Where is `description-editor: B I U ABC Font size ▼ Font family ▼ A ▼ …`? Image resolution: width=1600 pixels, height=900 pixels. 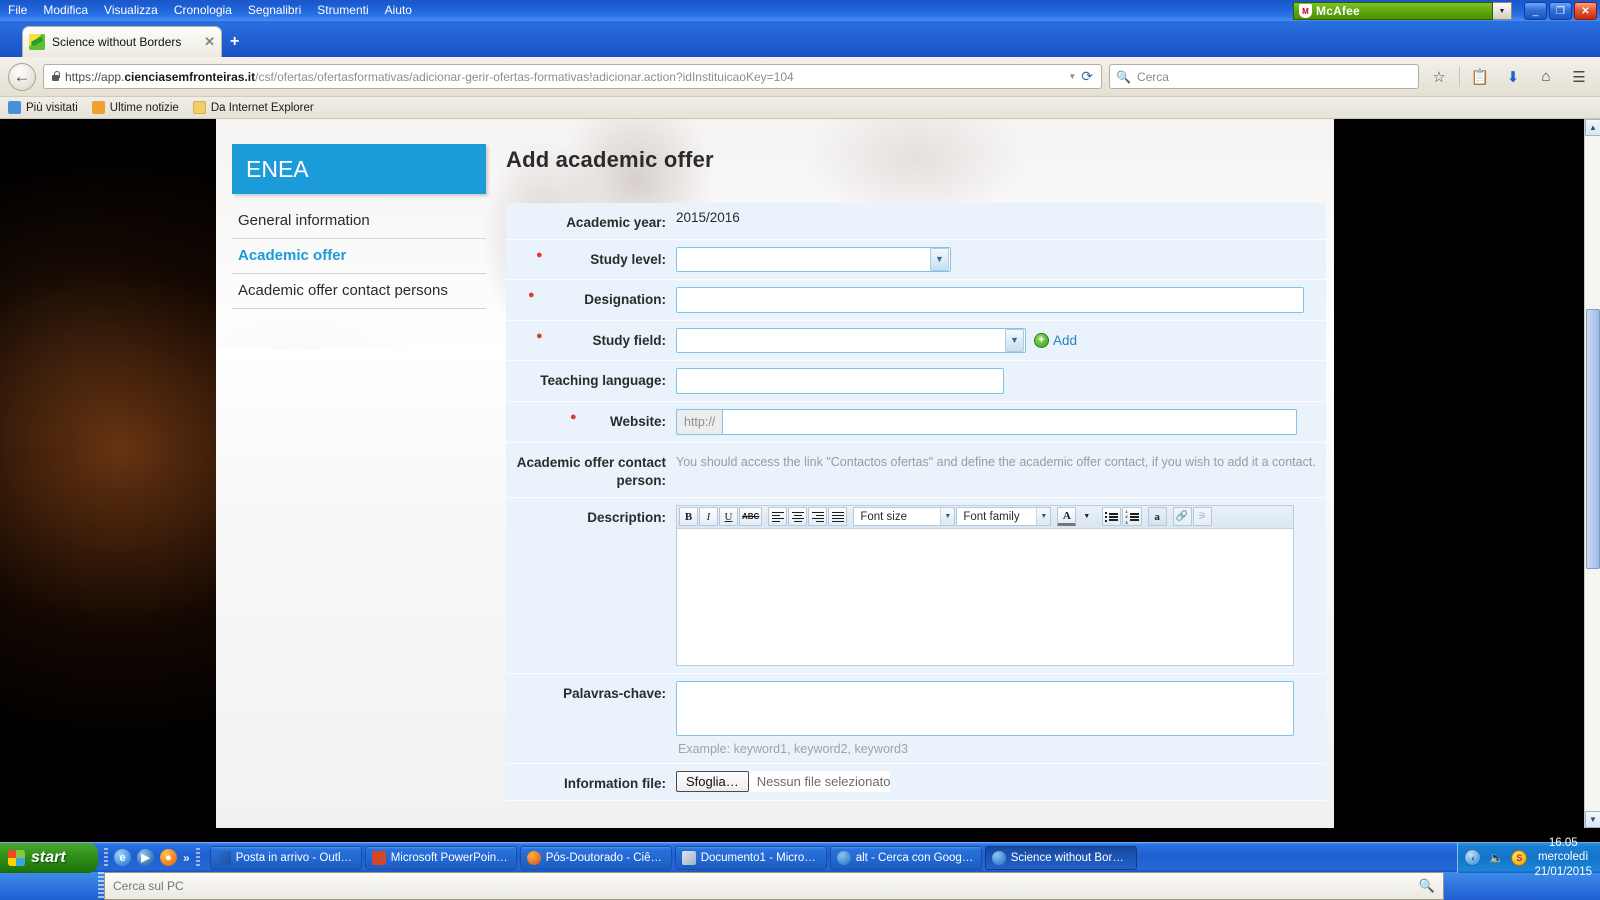 description-editor: B I U ABC Font size ▼ Font family ▼ A ▼ … is located at coordinates (985, 585).